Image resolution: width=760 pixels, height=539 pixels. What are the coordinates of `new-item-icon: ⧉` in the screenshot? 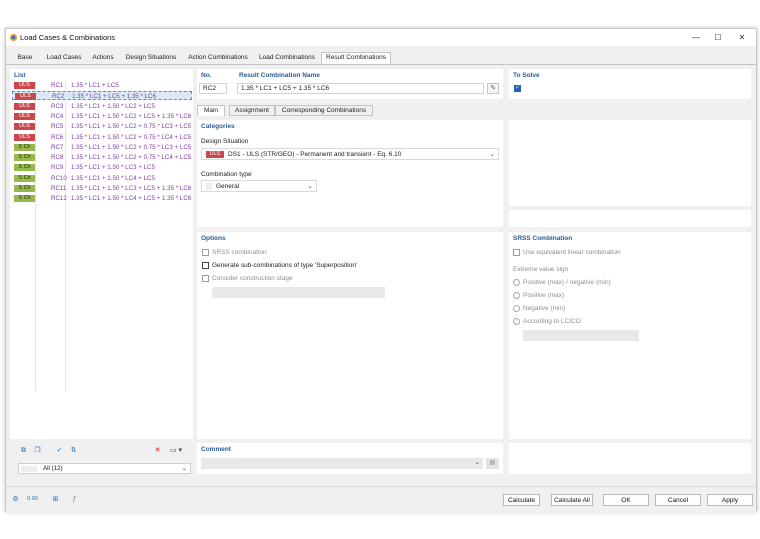 It's located at (23, 450).